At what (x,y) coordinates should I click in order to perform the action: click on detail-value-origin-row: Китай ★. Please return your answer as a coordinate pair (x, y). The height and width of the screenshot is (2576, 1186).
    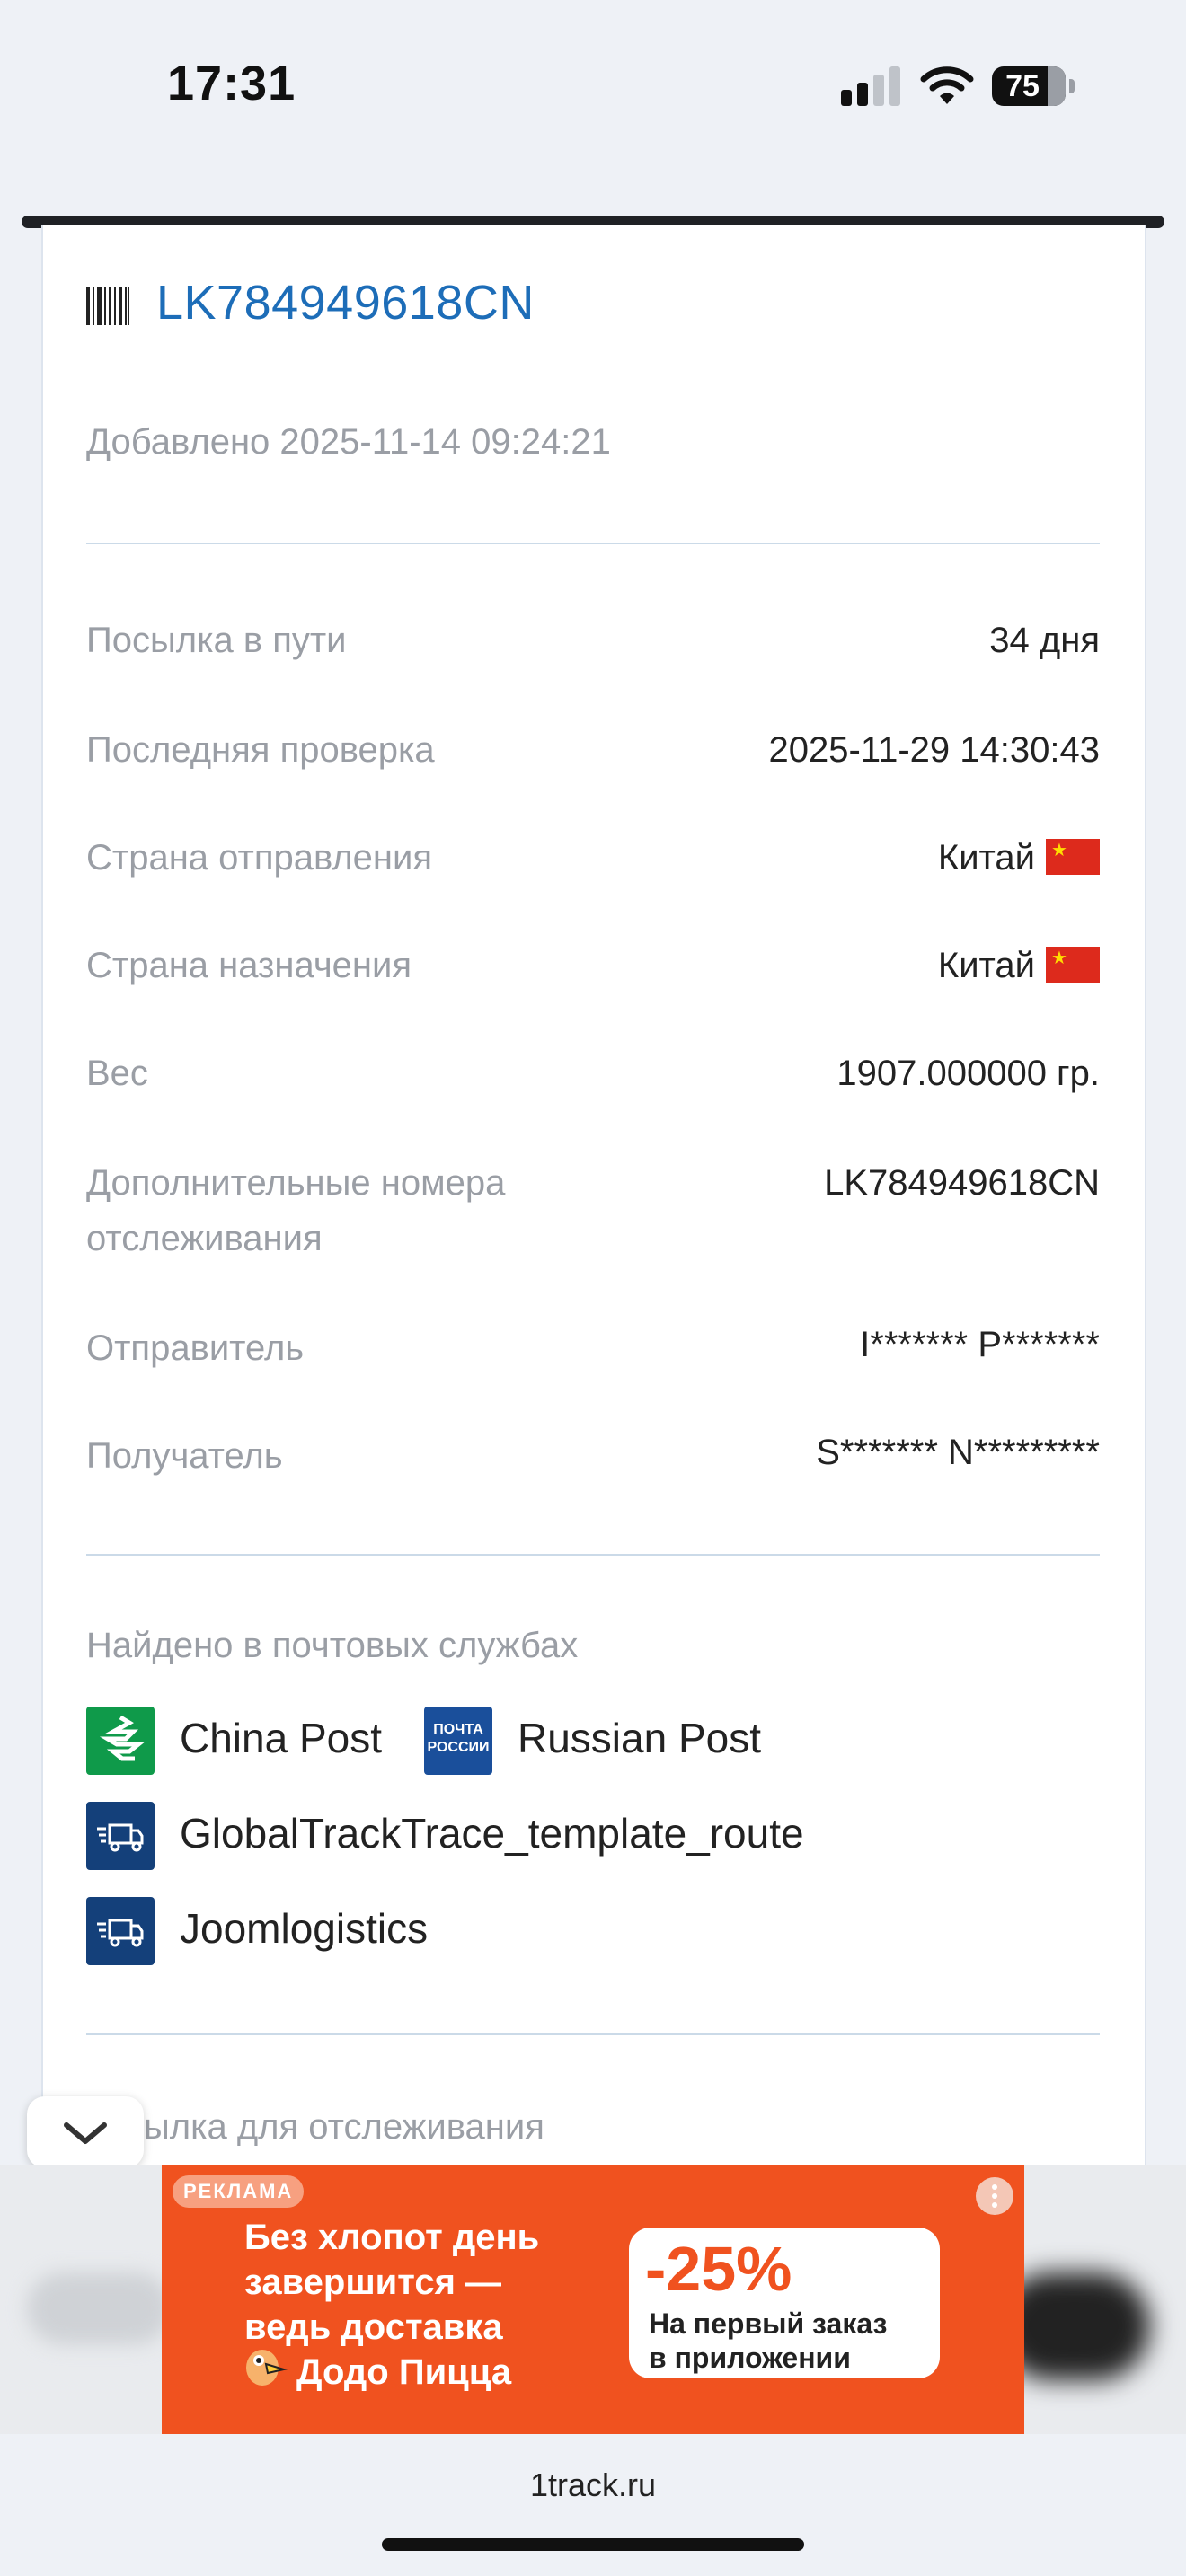
    Looking at the image, I should click on (1019, 858).